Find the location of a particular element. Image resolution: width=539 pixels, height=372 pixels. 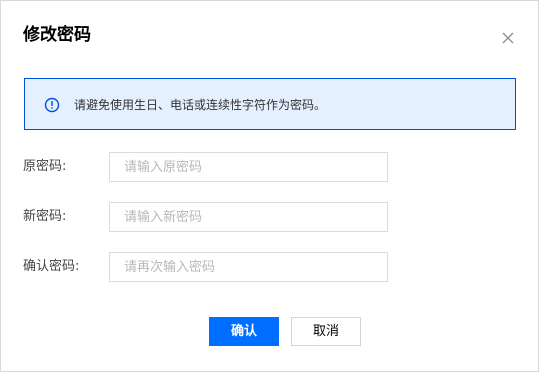

old-password-input is located at coordinates (248, 167).